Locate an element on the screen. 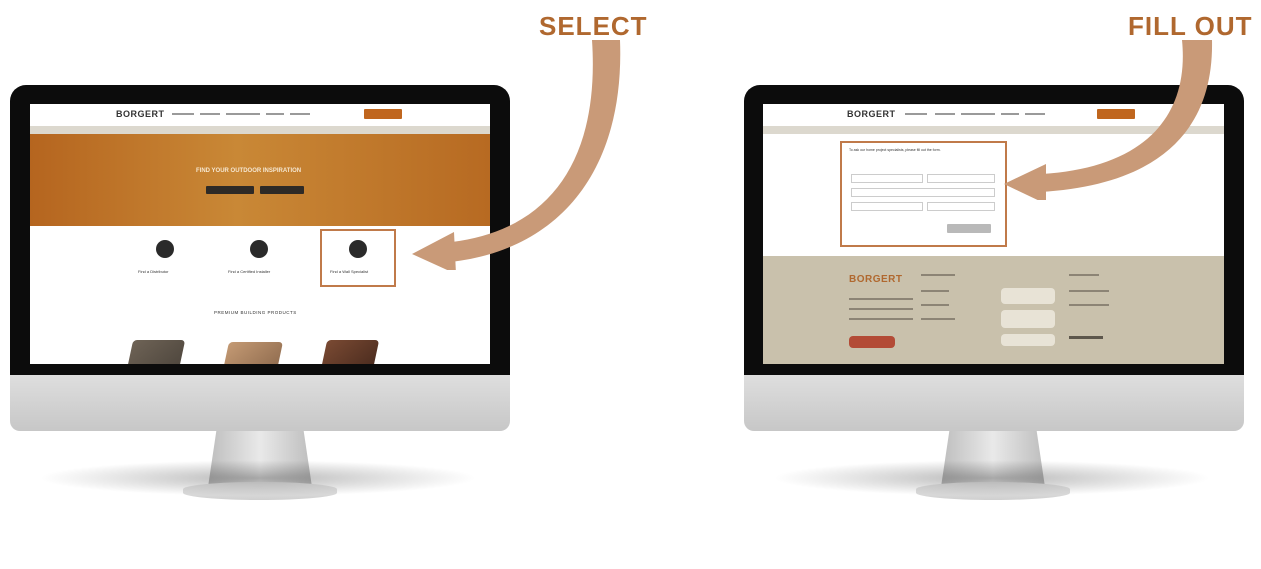 Image resolution: width=1261 pixels, height=569 pixels. left-monitor-shadow is located at coordinates (258, 478).